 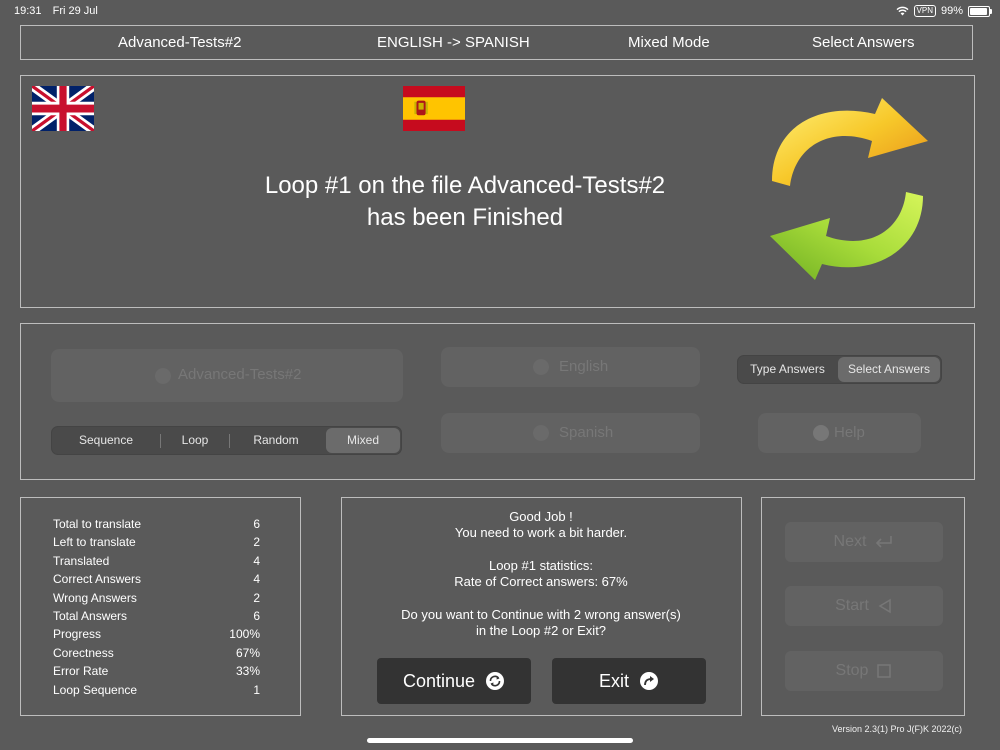 I want to click on exit-button: Exit, so click(x=629, y=681).